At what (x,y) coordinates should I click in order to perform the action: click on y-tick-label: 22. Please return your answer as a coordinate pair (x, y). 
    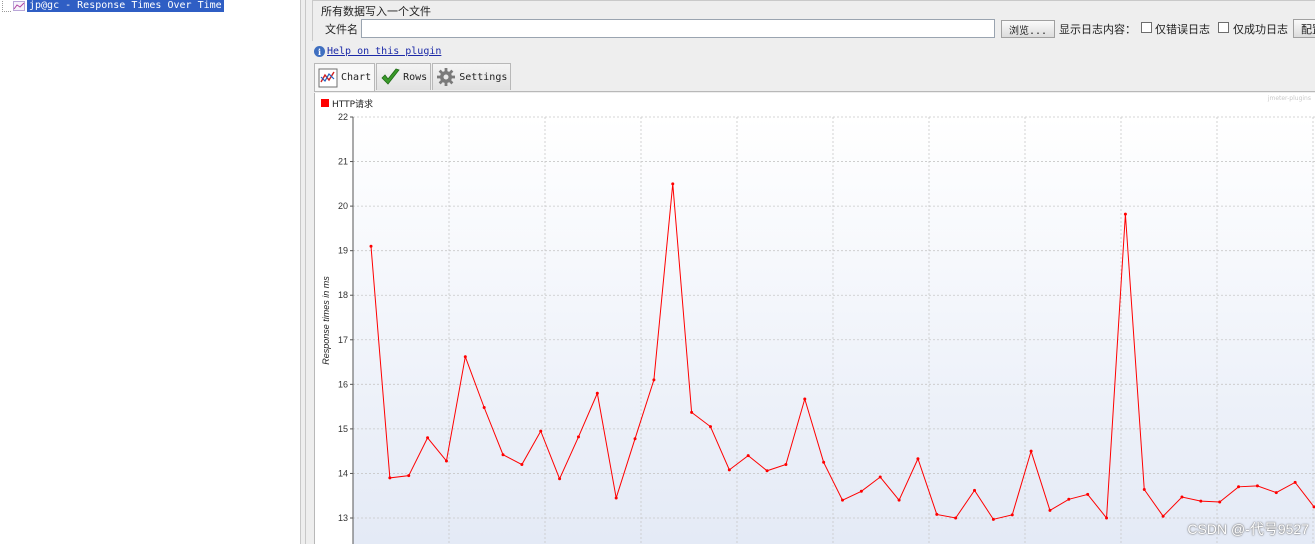
    Looking at the image, I should click on (343, 117).